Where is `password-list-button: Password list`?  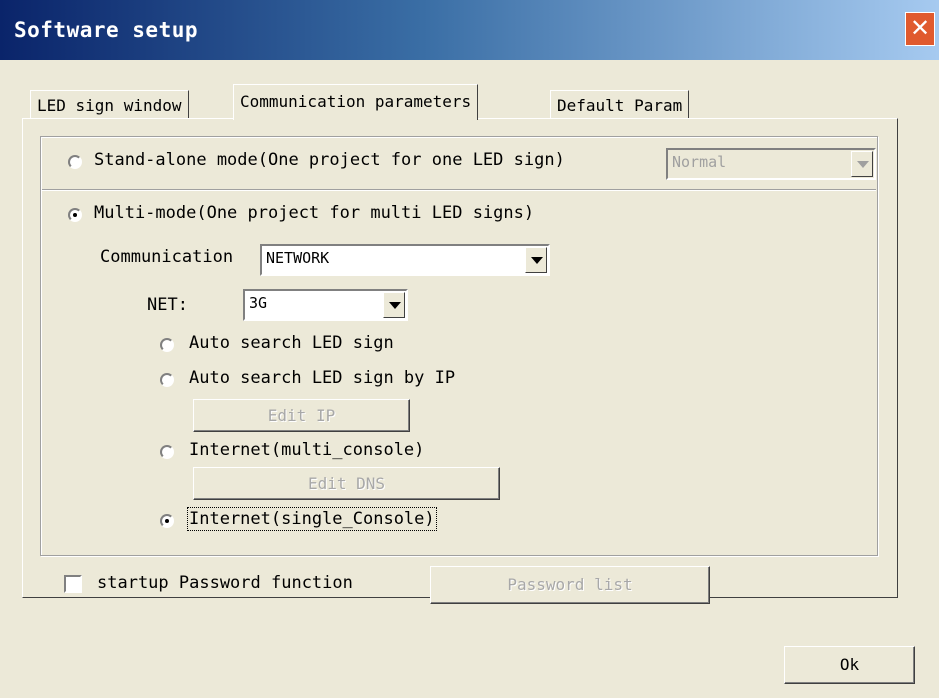
password-list-button: Password list is located at coordinates (570, 585).